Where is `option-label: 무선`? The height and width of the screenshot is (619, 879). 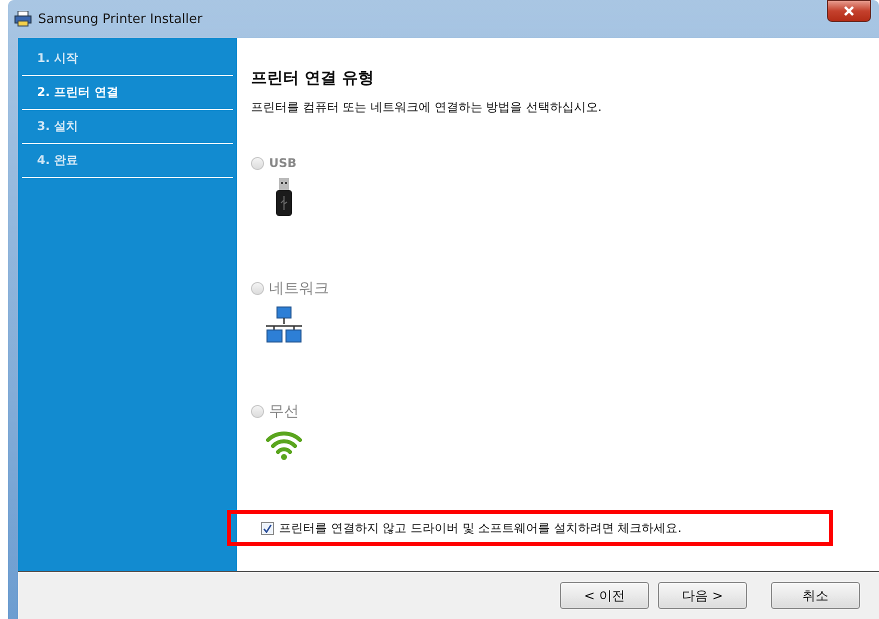
option-label: 무선 is located at coordinates (284, 411).